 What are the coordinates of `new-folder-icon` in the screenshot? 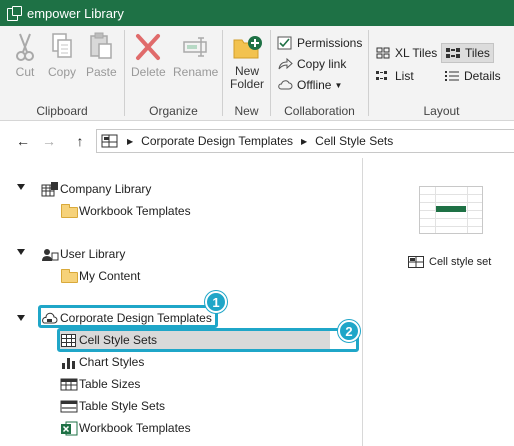 It's located at (247, 47).